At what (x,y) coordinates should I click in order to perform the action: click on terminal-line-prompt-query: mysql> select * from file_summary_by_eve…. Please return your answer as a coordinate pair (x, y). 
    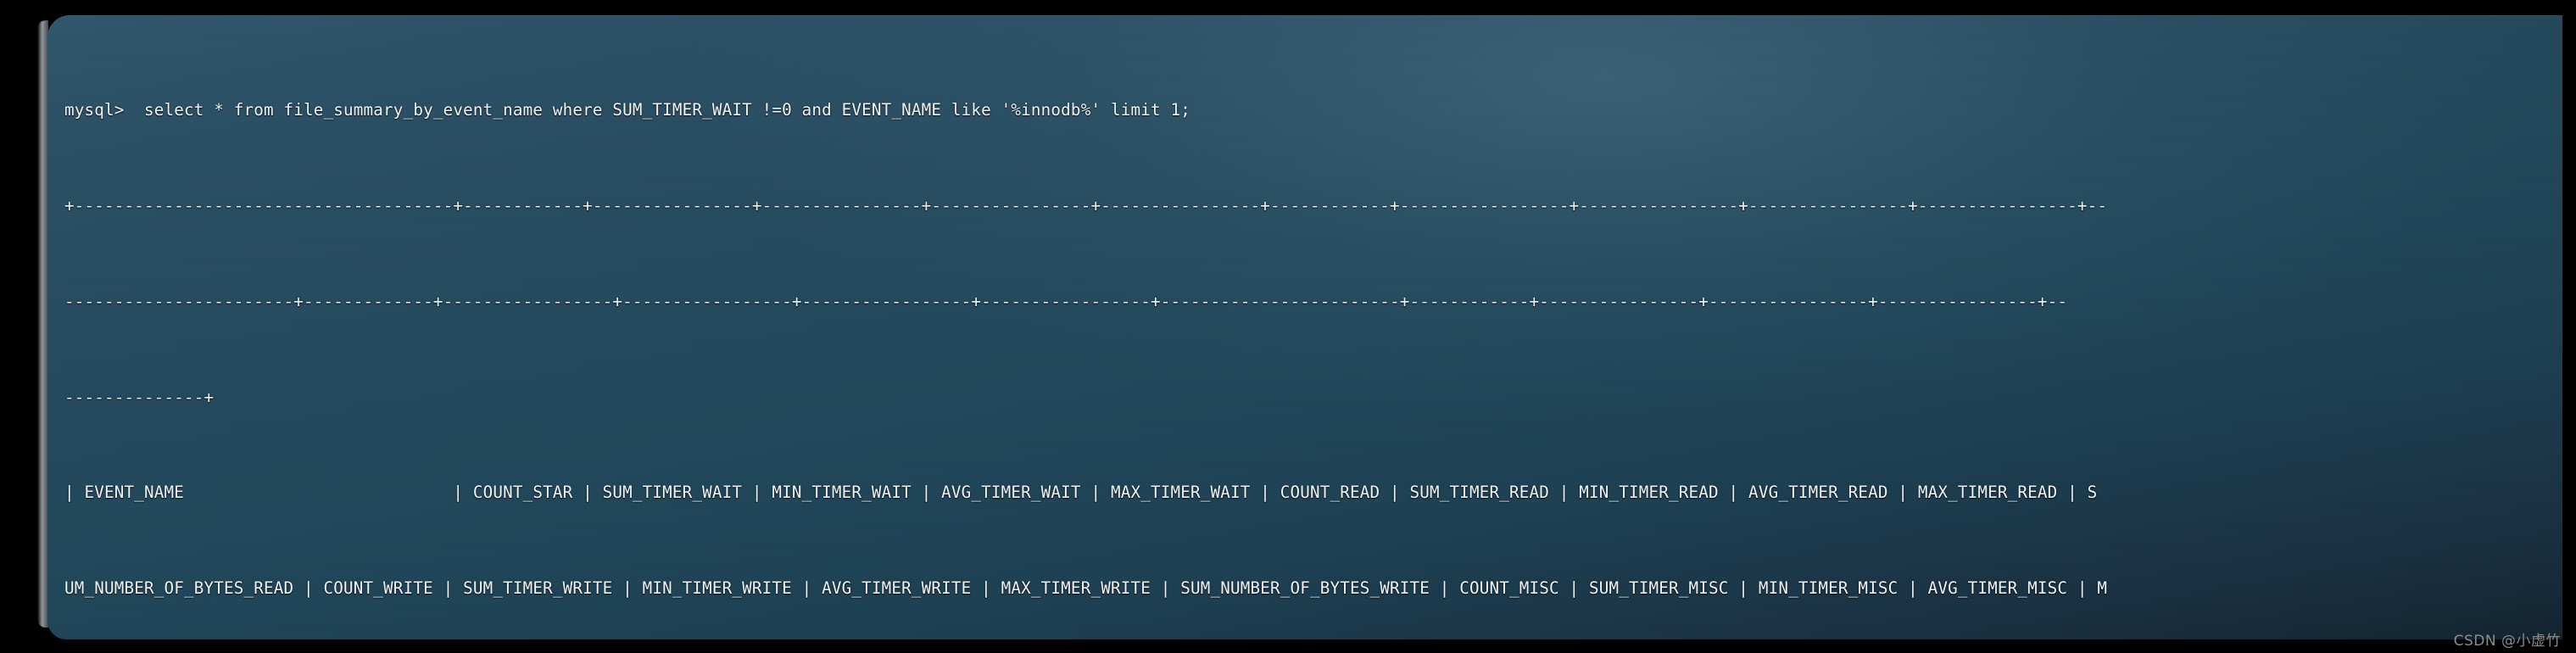
    Looking at the image, I should click on (627, 110).